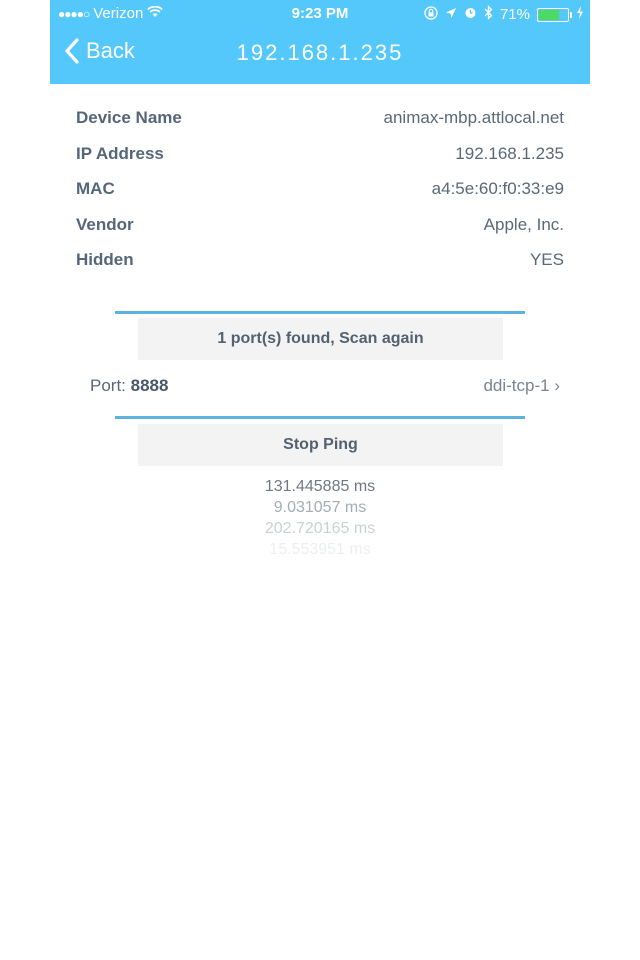  I want to click on status-bar: ●●●●○ Verizon 9:23 PM 71%, so click(320, 14).